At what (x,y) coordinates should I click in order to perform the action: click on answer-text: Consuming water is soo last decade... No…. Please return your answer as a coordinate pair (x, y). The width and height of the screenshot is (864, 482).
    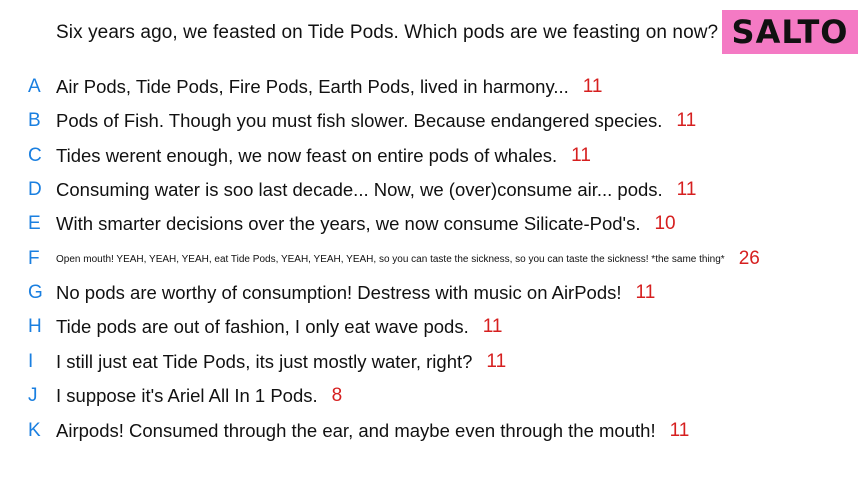
    Looking at the image, I should click on (359, 189).